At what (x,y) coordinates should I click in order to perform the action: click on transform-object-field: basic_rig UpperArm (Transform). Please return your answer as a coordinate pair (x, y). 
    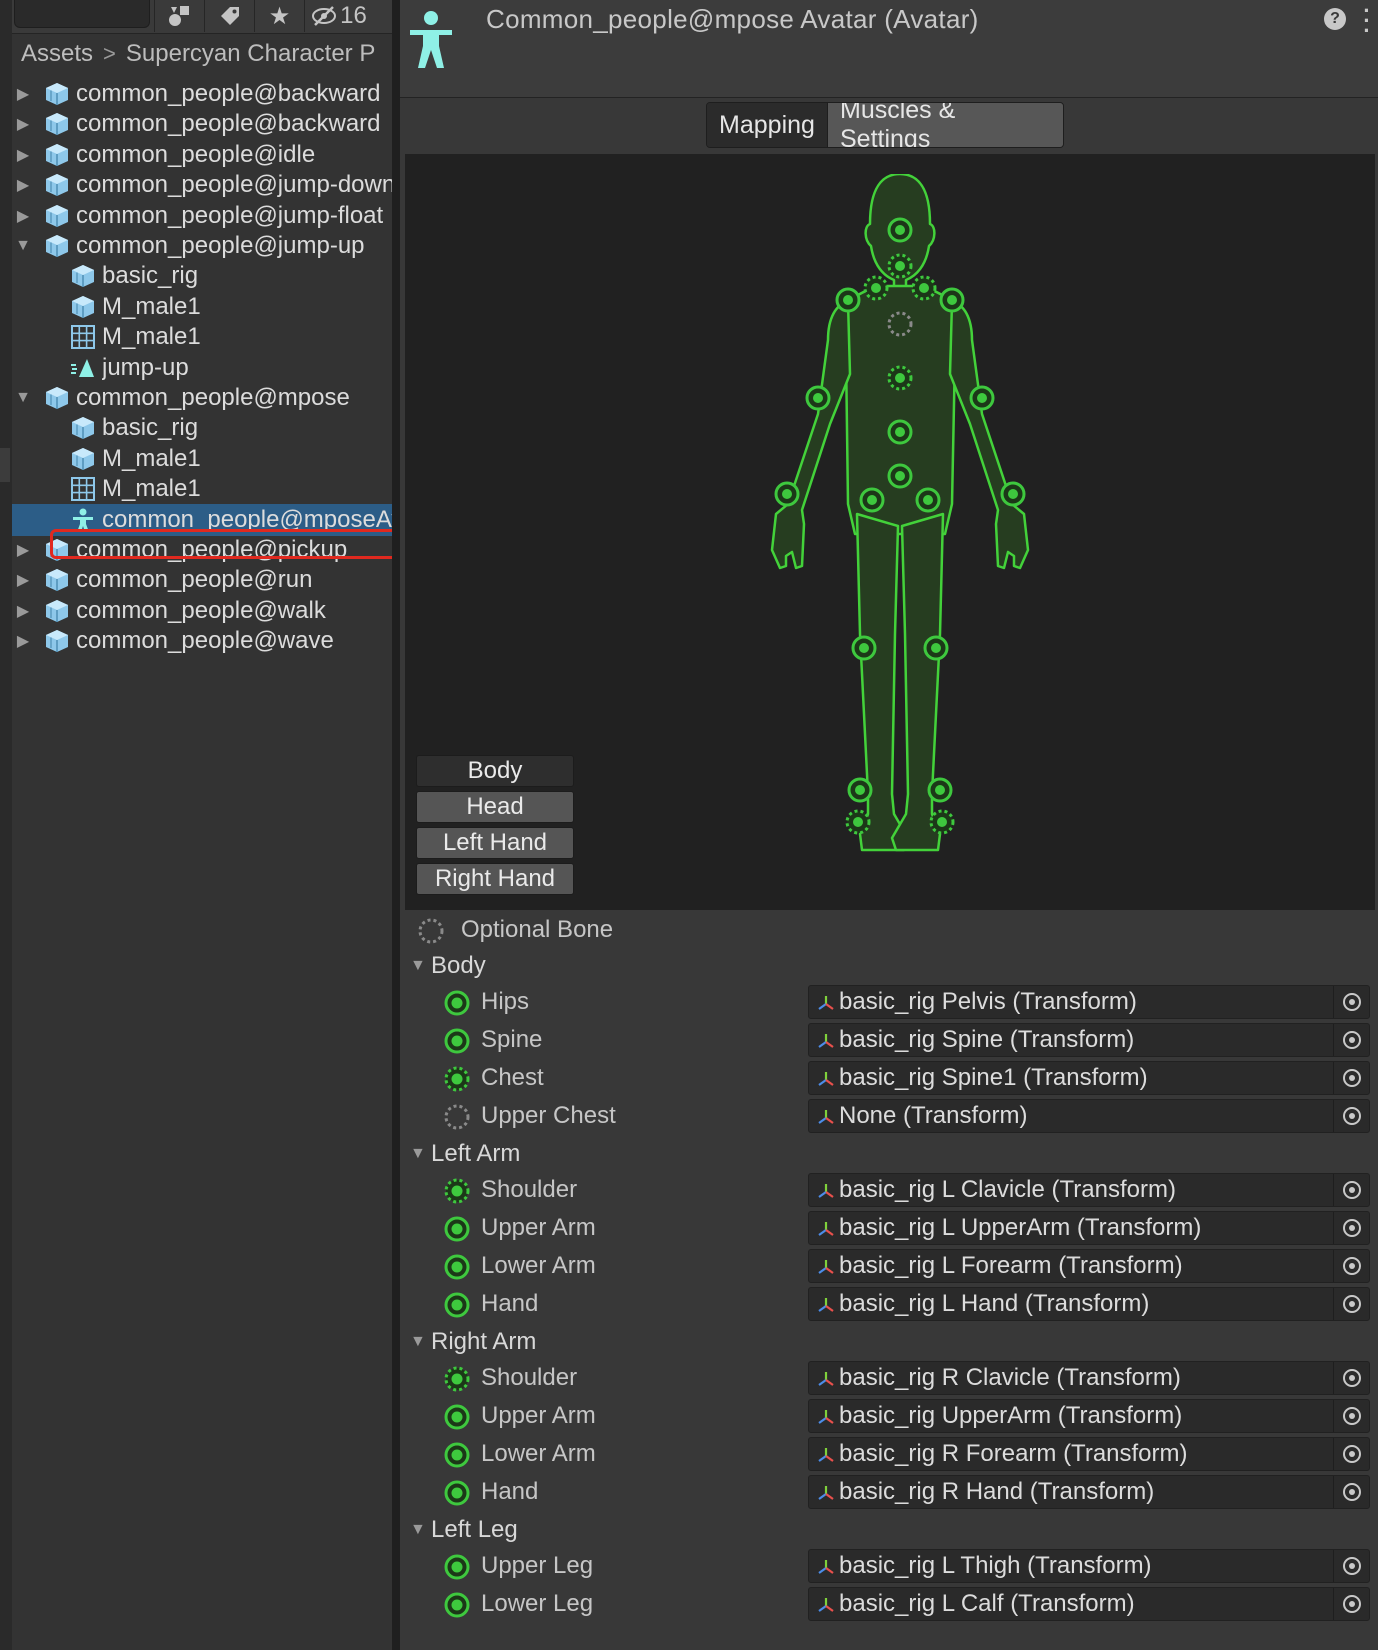
    Looking at the image, I should click on (1089, 1416).